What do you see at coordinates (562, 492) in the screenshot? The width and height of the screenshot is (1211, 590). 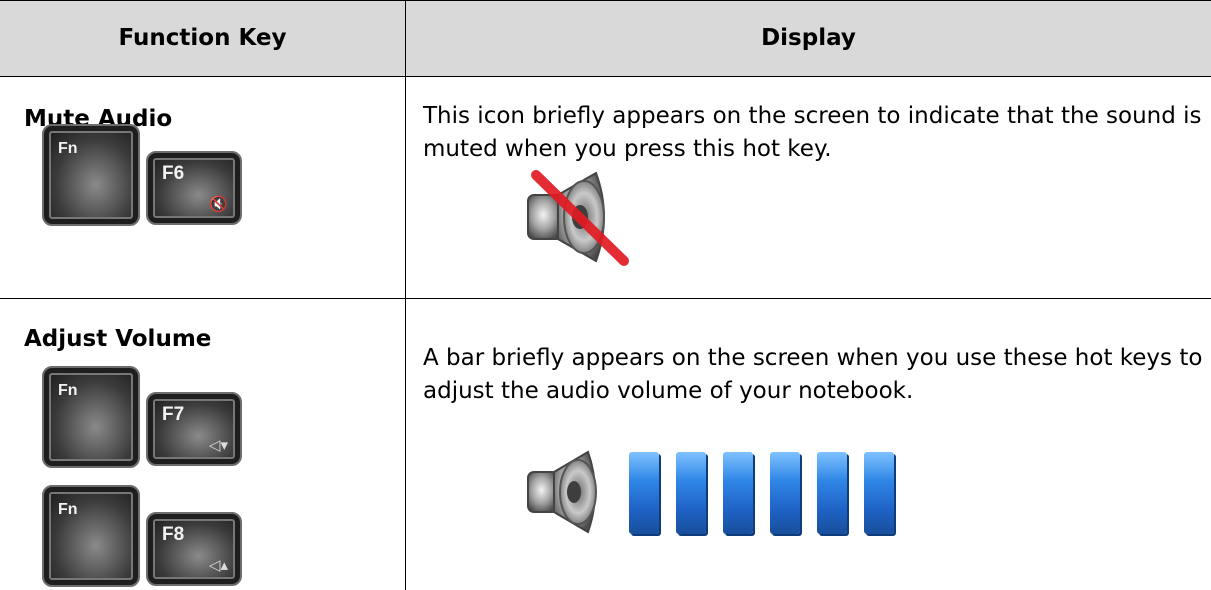 I see `speaker-icon` at bounding box center [562, 492].